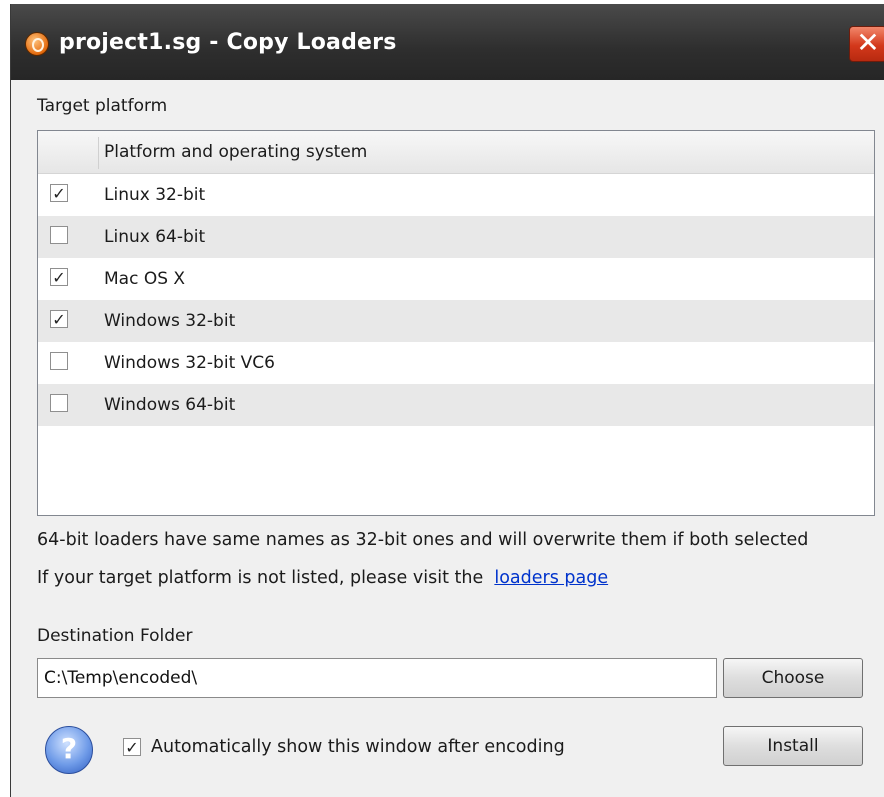 The image size is (884, 797). I want to click on auto-show-checkbox: ✓, so click(132, 747).